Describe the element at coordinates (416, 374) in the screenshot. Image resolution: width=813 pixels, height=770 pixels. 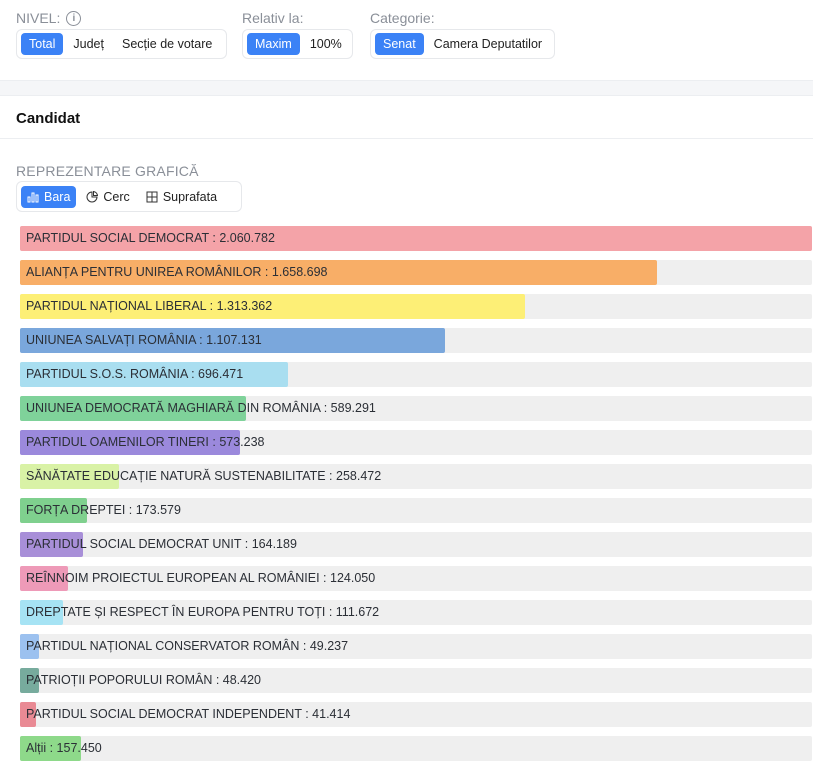
I see `bar-row: PARTIDUL S.O.S. ROMÂNIA : 696.471` at that location.